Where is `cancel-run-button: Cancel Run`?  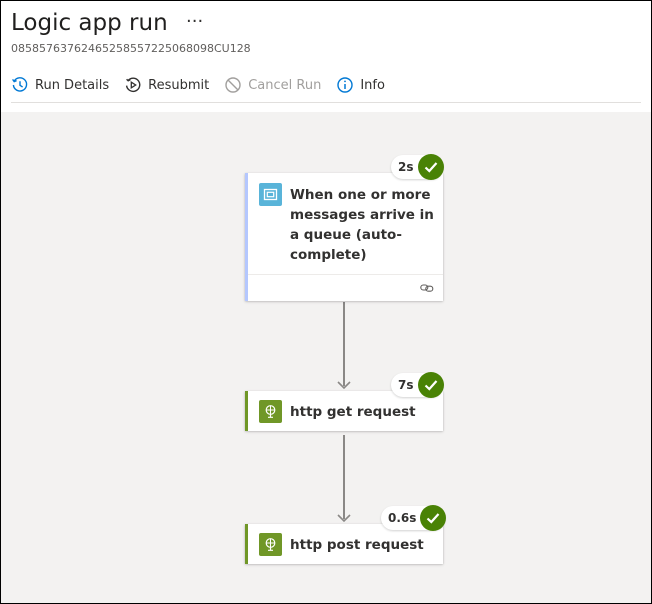 cancel-run-button: Cancel Run is located at coordinates (272, 85).